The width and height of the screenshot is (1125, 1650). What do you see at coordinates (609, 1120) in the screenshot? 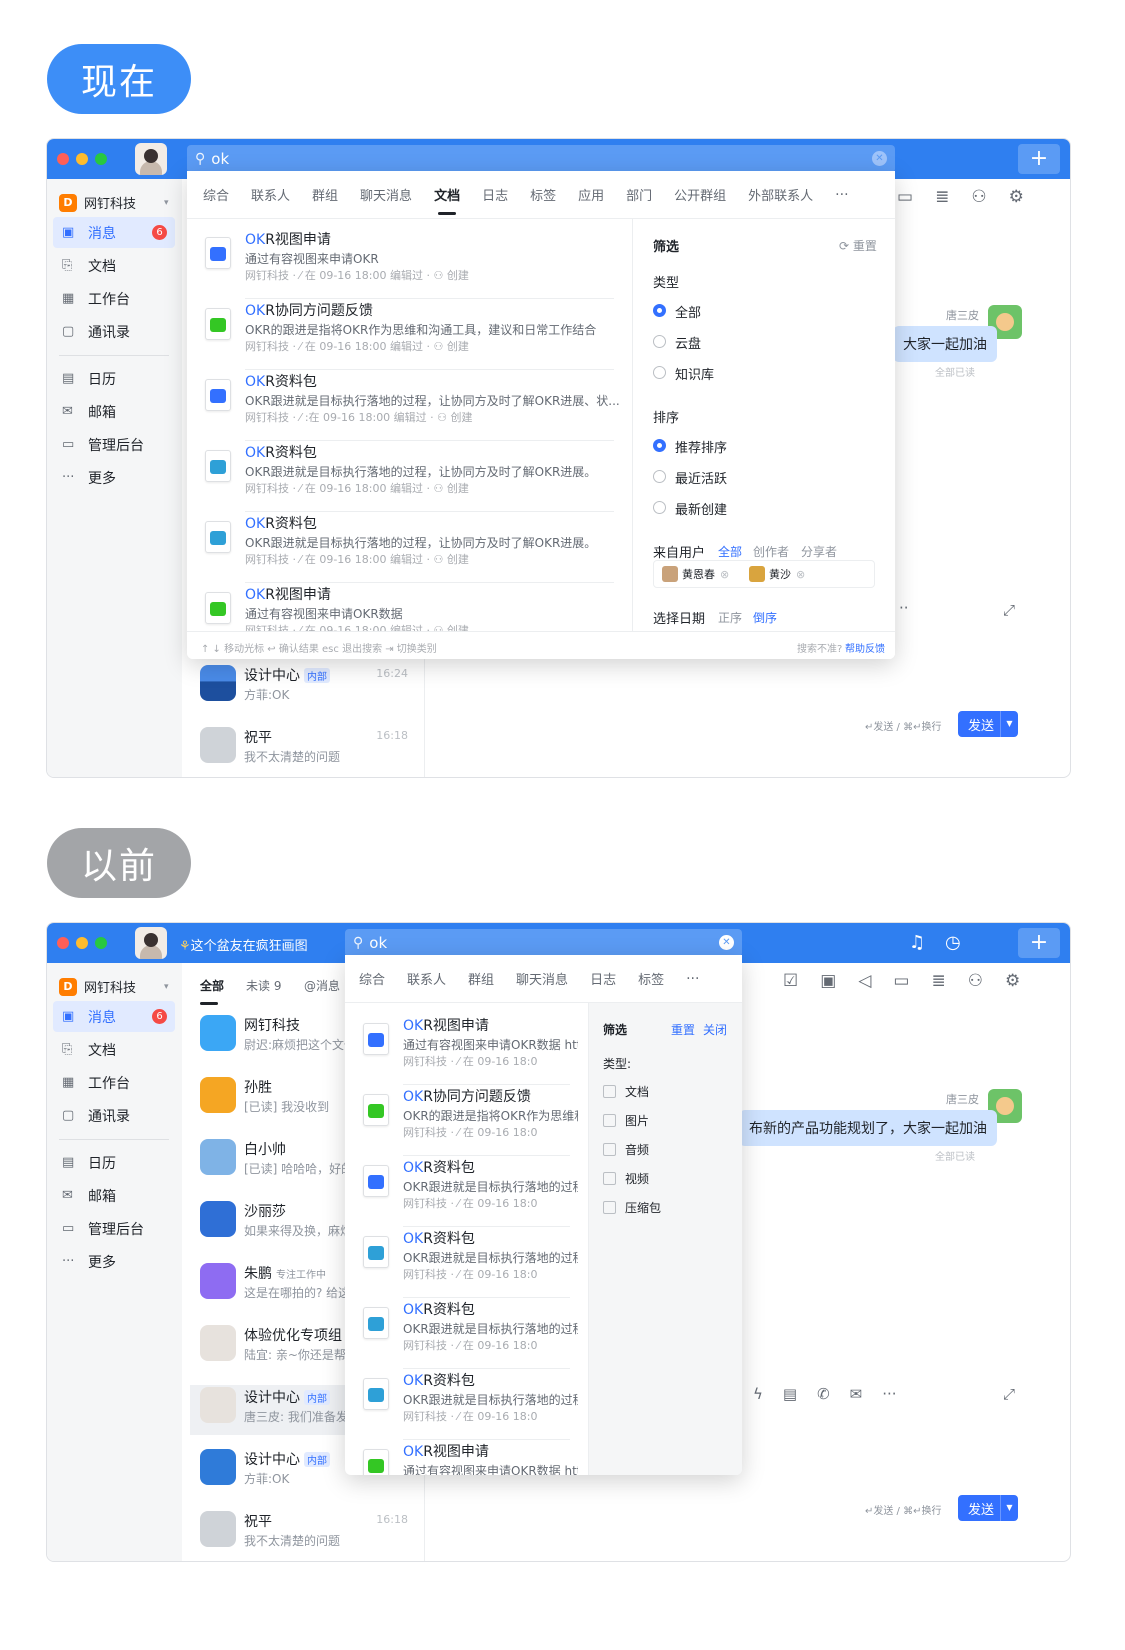
I see `checkbox-image` at bounding box center [609, 1120].